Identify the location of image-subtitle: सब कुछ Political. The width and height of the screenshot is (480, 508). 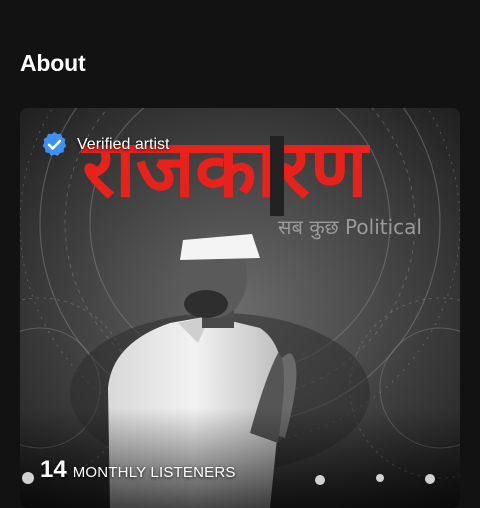
(350, 227).